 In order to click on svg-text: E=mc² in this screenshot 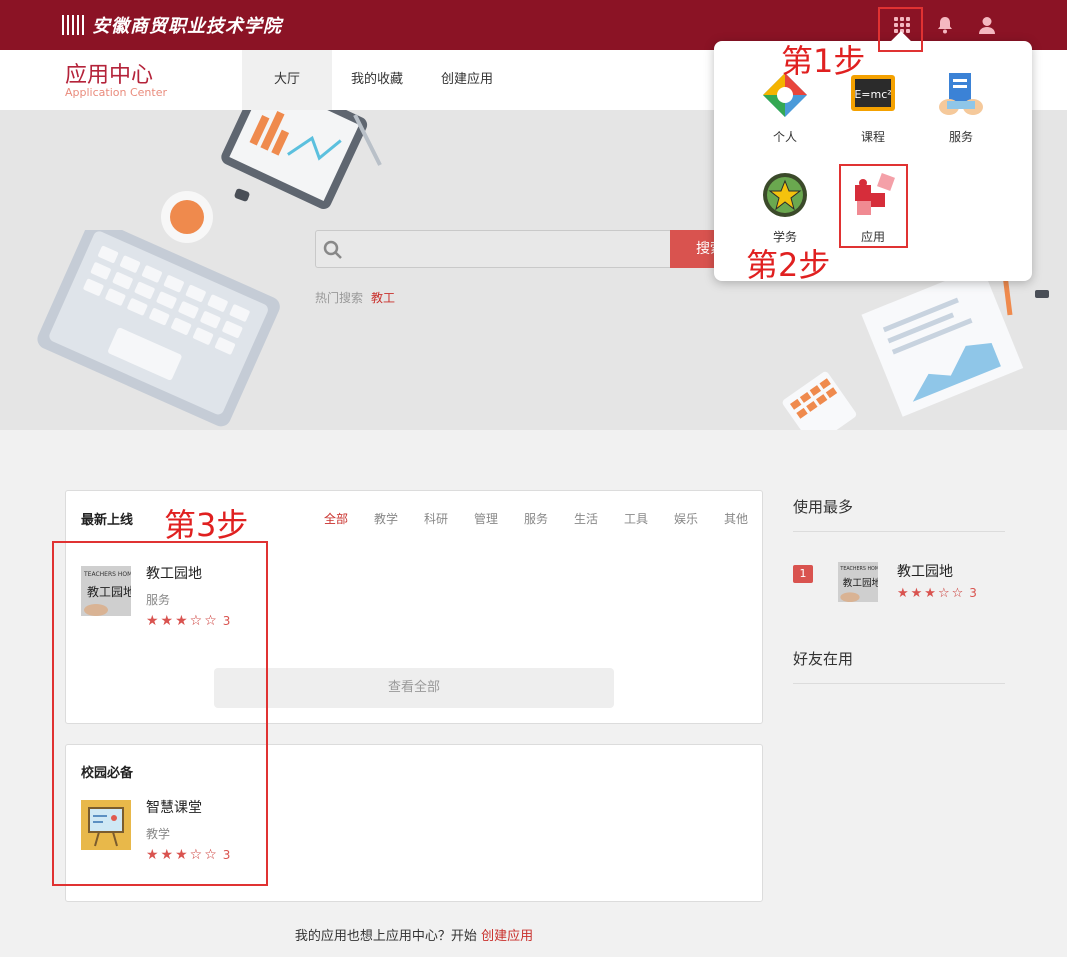, I will do `click(872, 94)`.